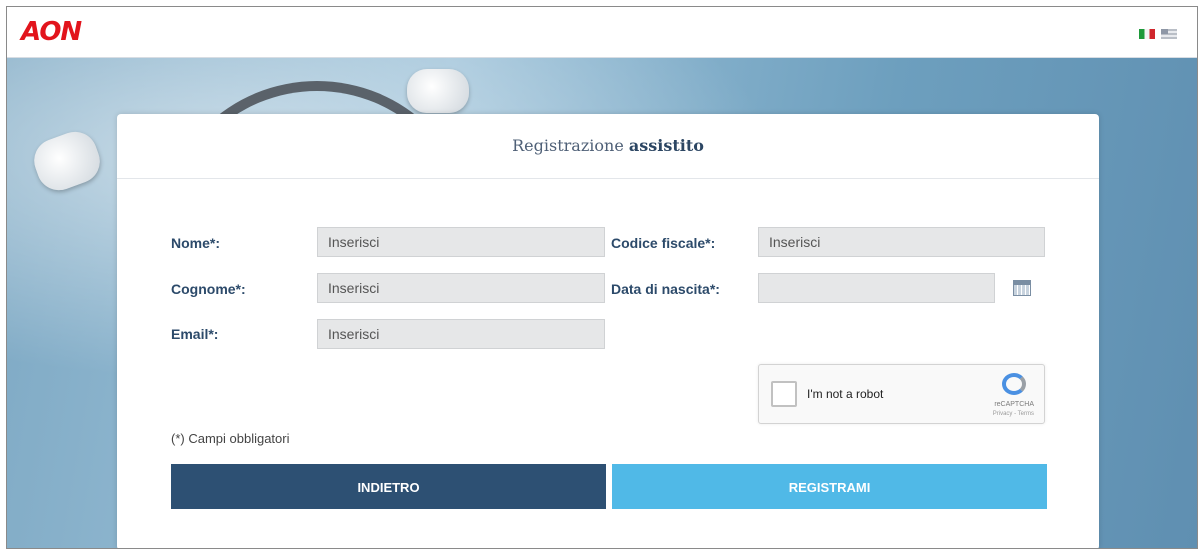  I want to click on aon-logo: AON, so click(51, 32).